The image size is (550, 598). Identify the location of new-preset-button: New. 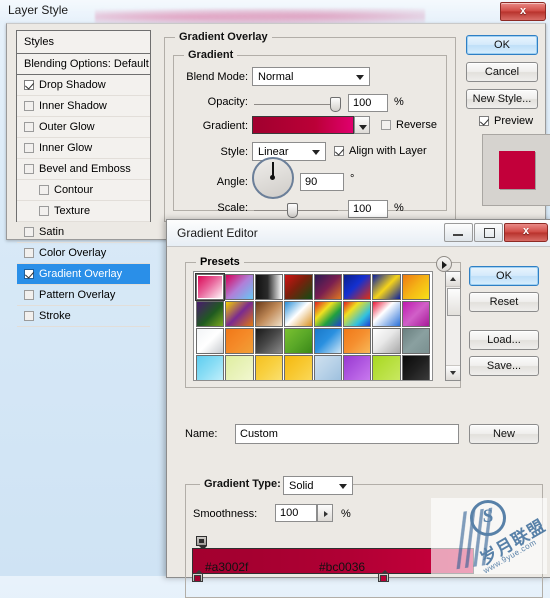
(504, 434).